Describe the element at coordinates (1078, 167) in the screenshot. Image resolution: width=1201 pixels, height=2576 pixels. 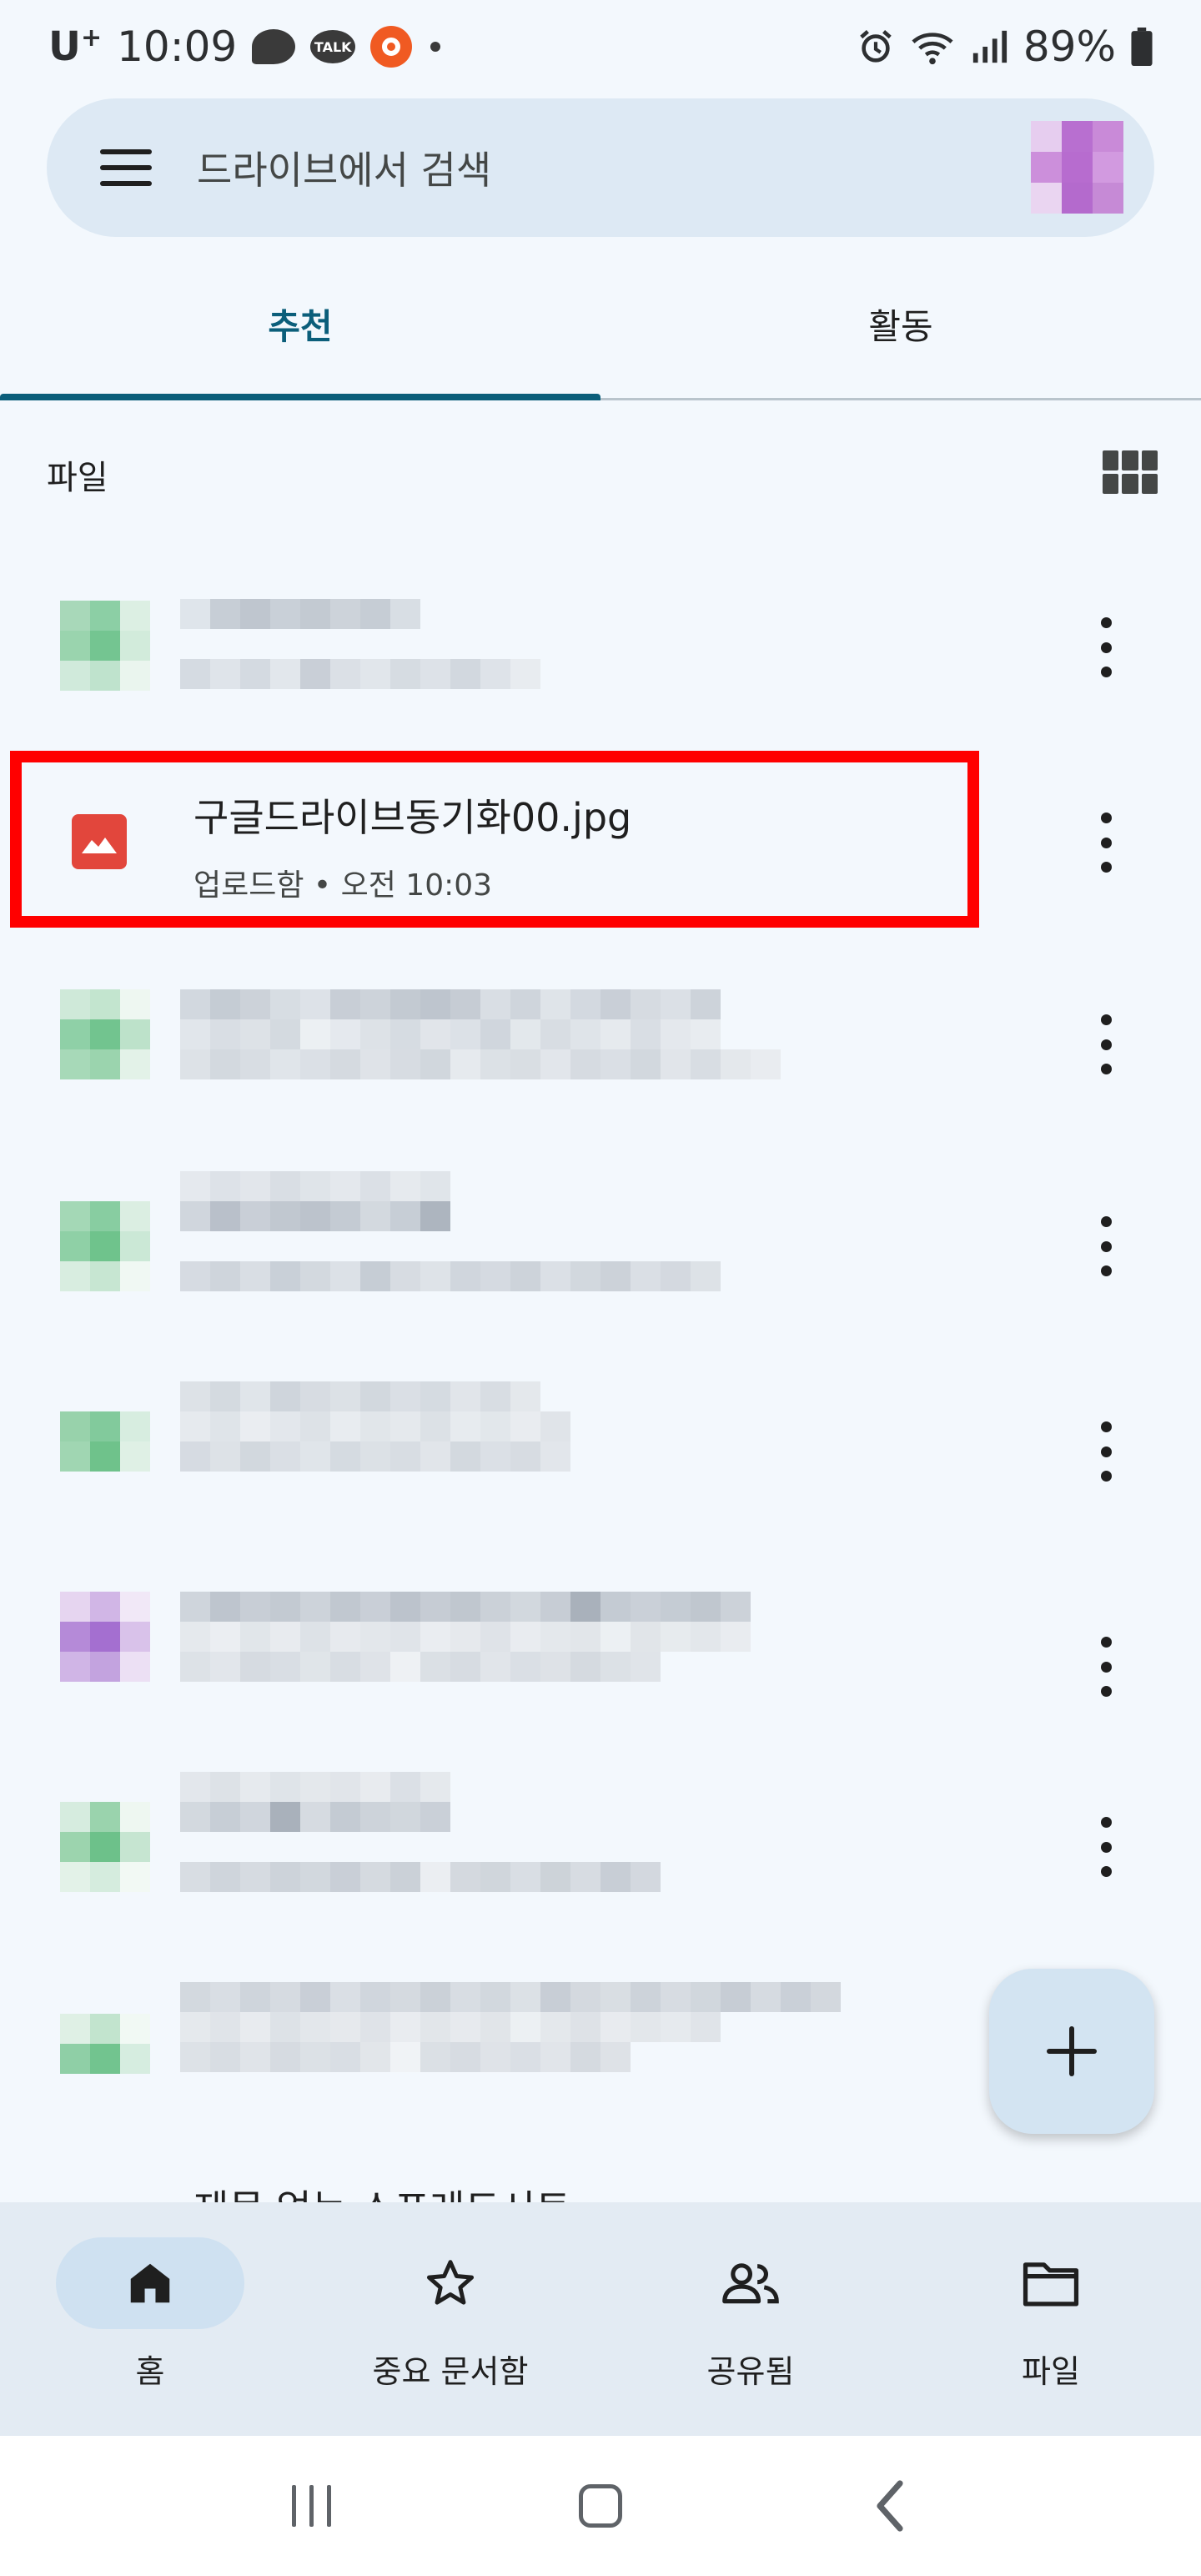
I see `avatar` at that location.